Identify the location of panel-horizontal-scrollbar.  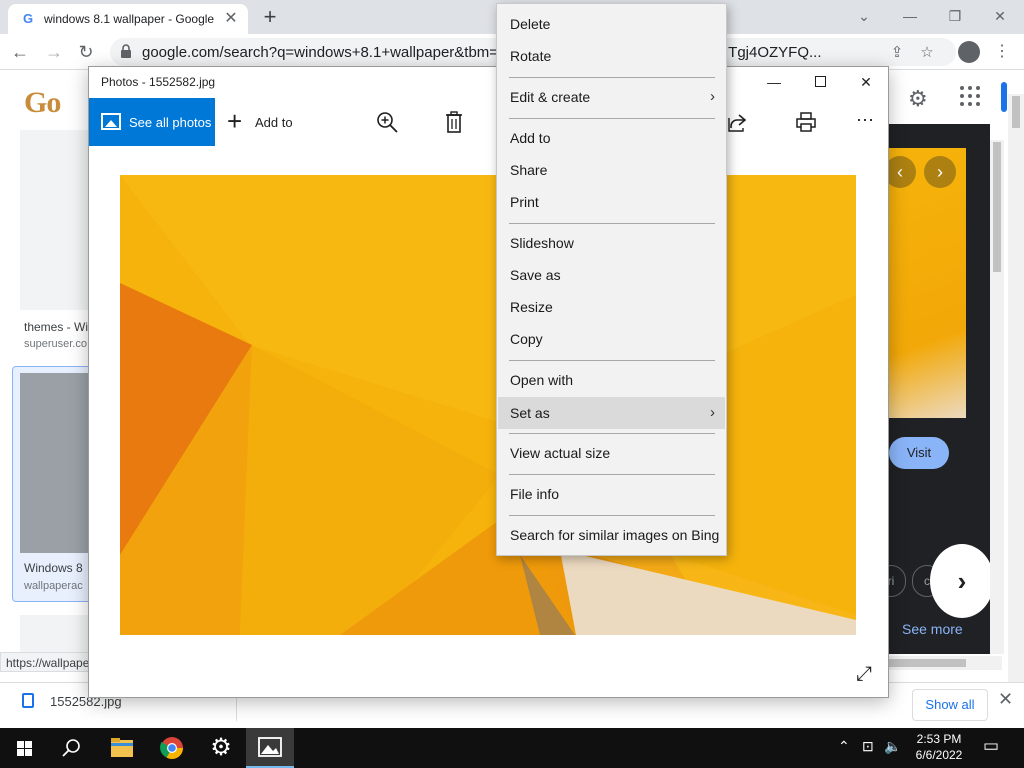
(945, 663).